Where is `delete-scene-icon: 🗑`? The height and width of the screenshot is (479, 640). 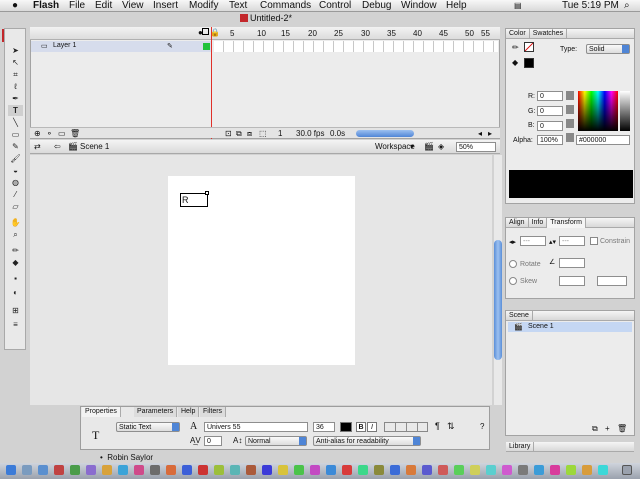
delete-scene-icon: 🗑 is located at coordinates (622, 428).